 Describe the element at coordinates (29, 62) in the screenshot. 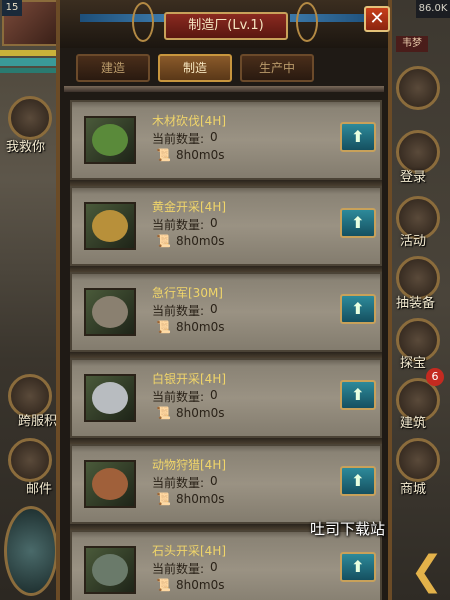

I see `power-bar` at that location.